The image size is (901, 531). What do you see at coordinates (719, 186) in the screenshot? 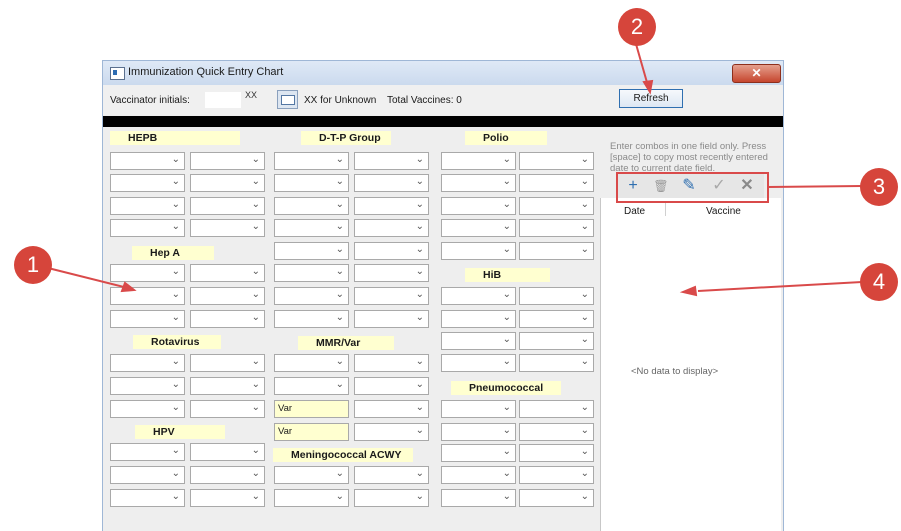
I see `accept-icon: ✓` at bounding box center [719, 186].